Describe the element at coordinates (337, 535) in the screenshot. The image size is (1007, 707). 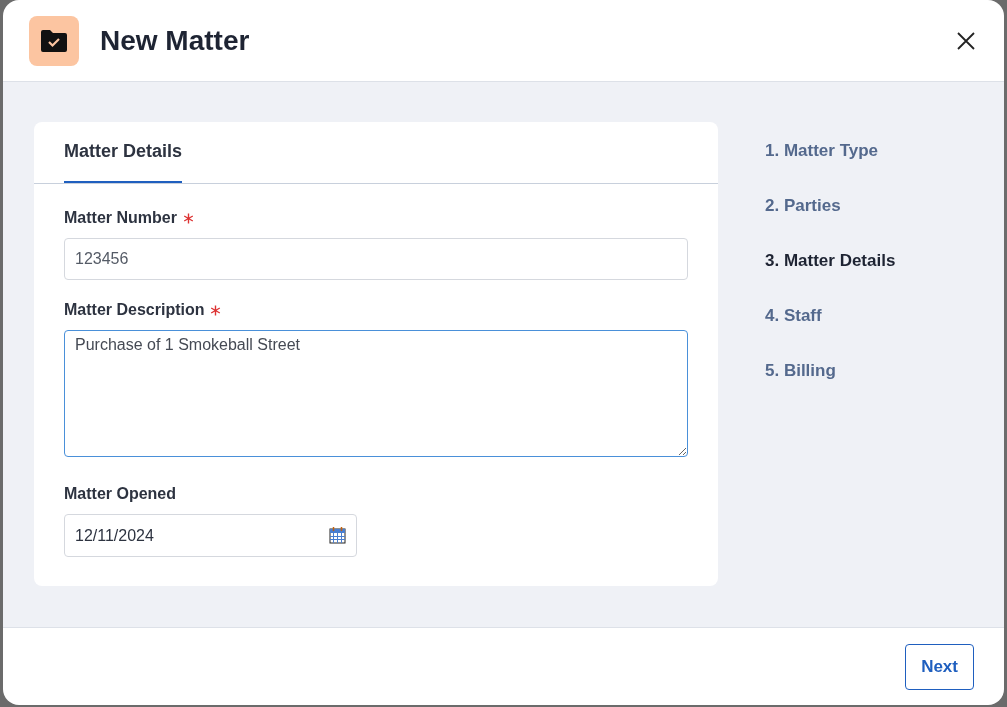
I see `calendar-icon` at that location.